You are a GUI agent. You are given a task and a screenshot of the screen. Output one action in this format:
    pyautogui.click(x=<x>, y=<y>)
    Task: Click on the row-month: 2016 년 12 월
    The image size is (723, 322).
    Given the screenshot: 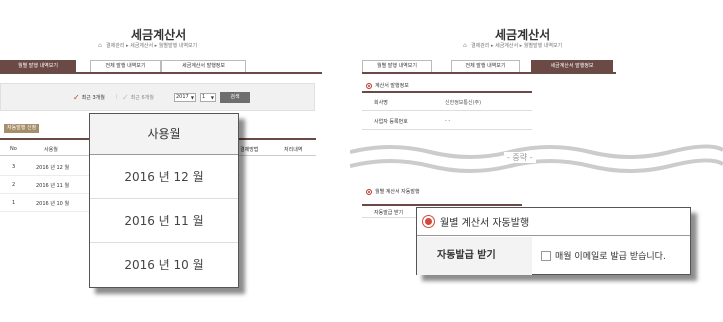 What is the action you would take?
    pyautogui.click(x=53, y=168)
    